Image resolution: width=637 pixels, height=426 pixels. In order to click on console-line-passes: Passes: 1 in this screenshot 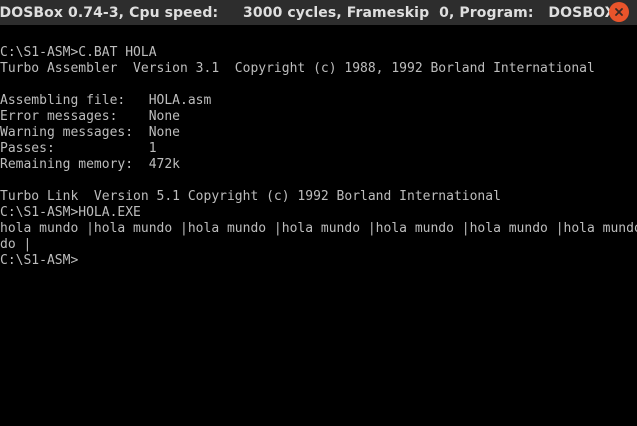, I will do `click(78, 148)`.